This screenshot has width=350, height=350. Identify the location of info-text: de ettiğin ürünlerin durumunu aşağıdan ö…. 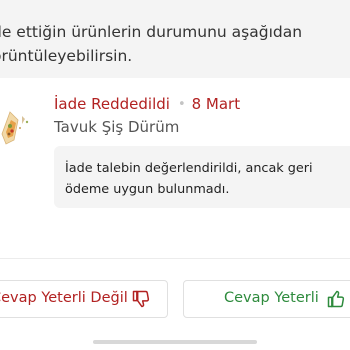
(168, 44).